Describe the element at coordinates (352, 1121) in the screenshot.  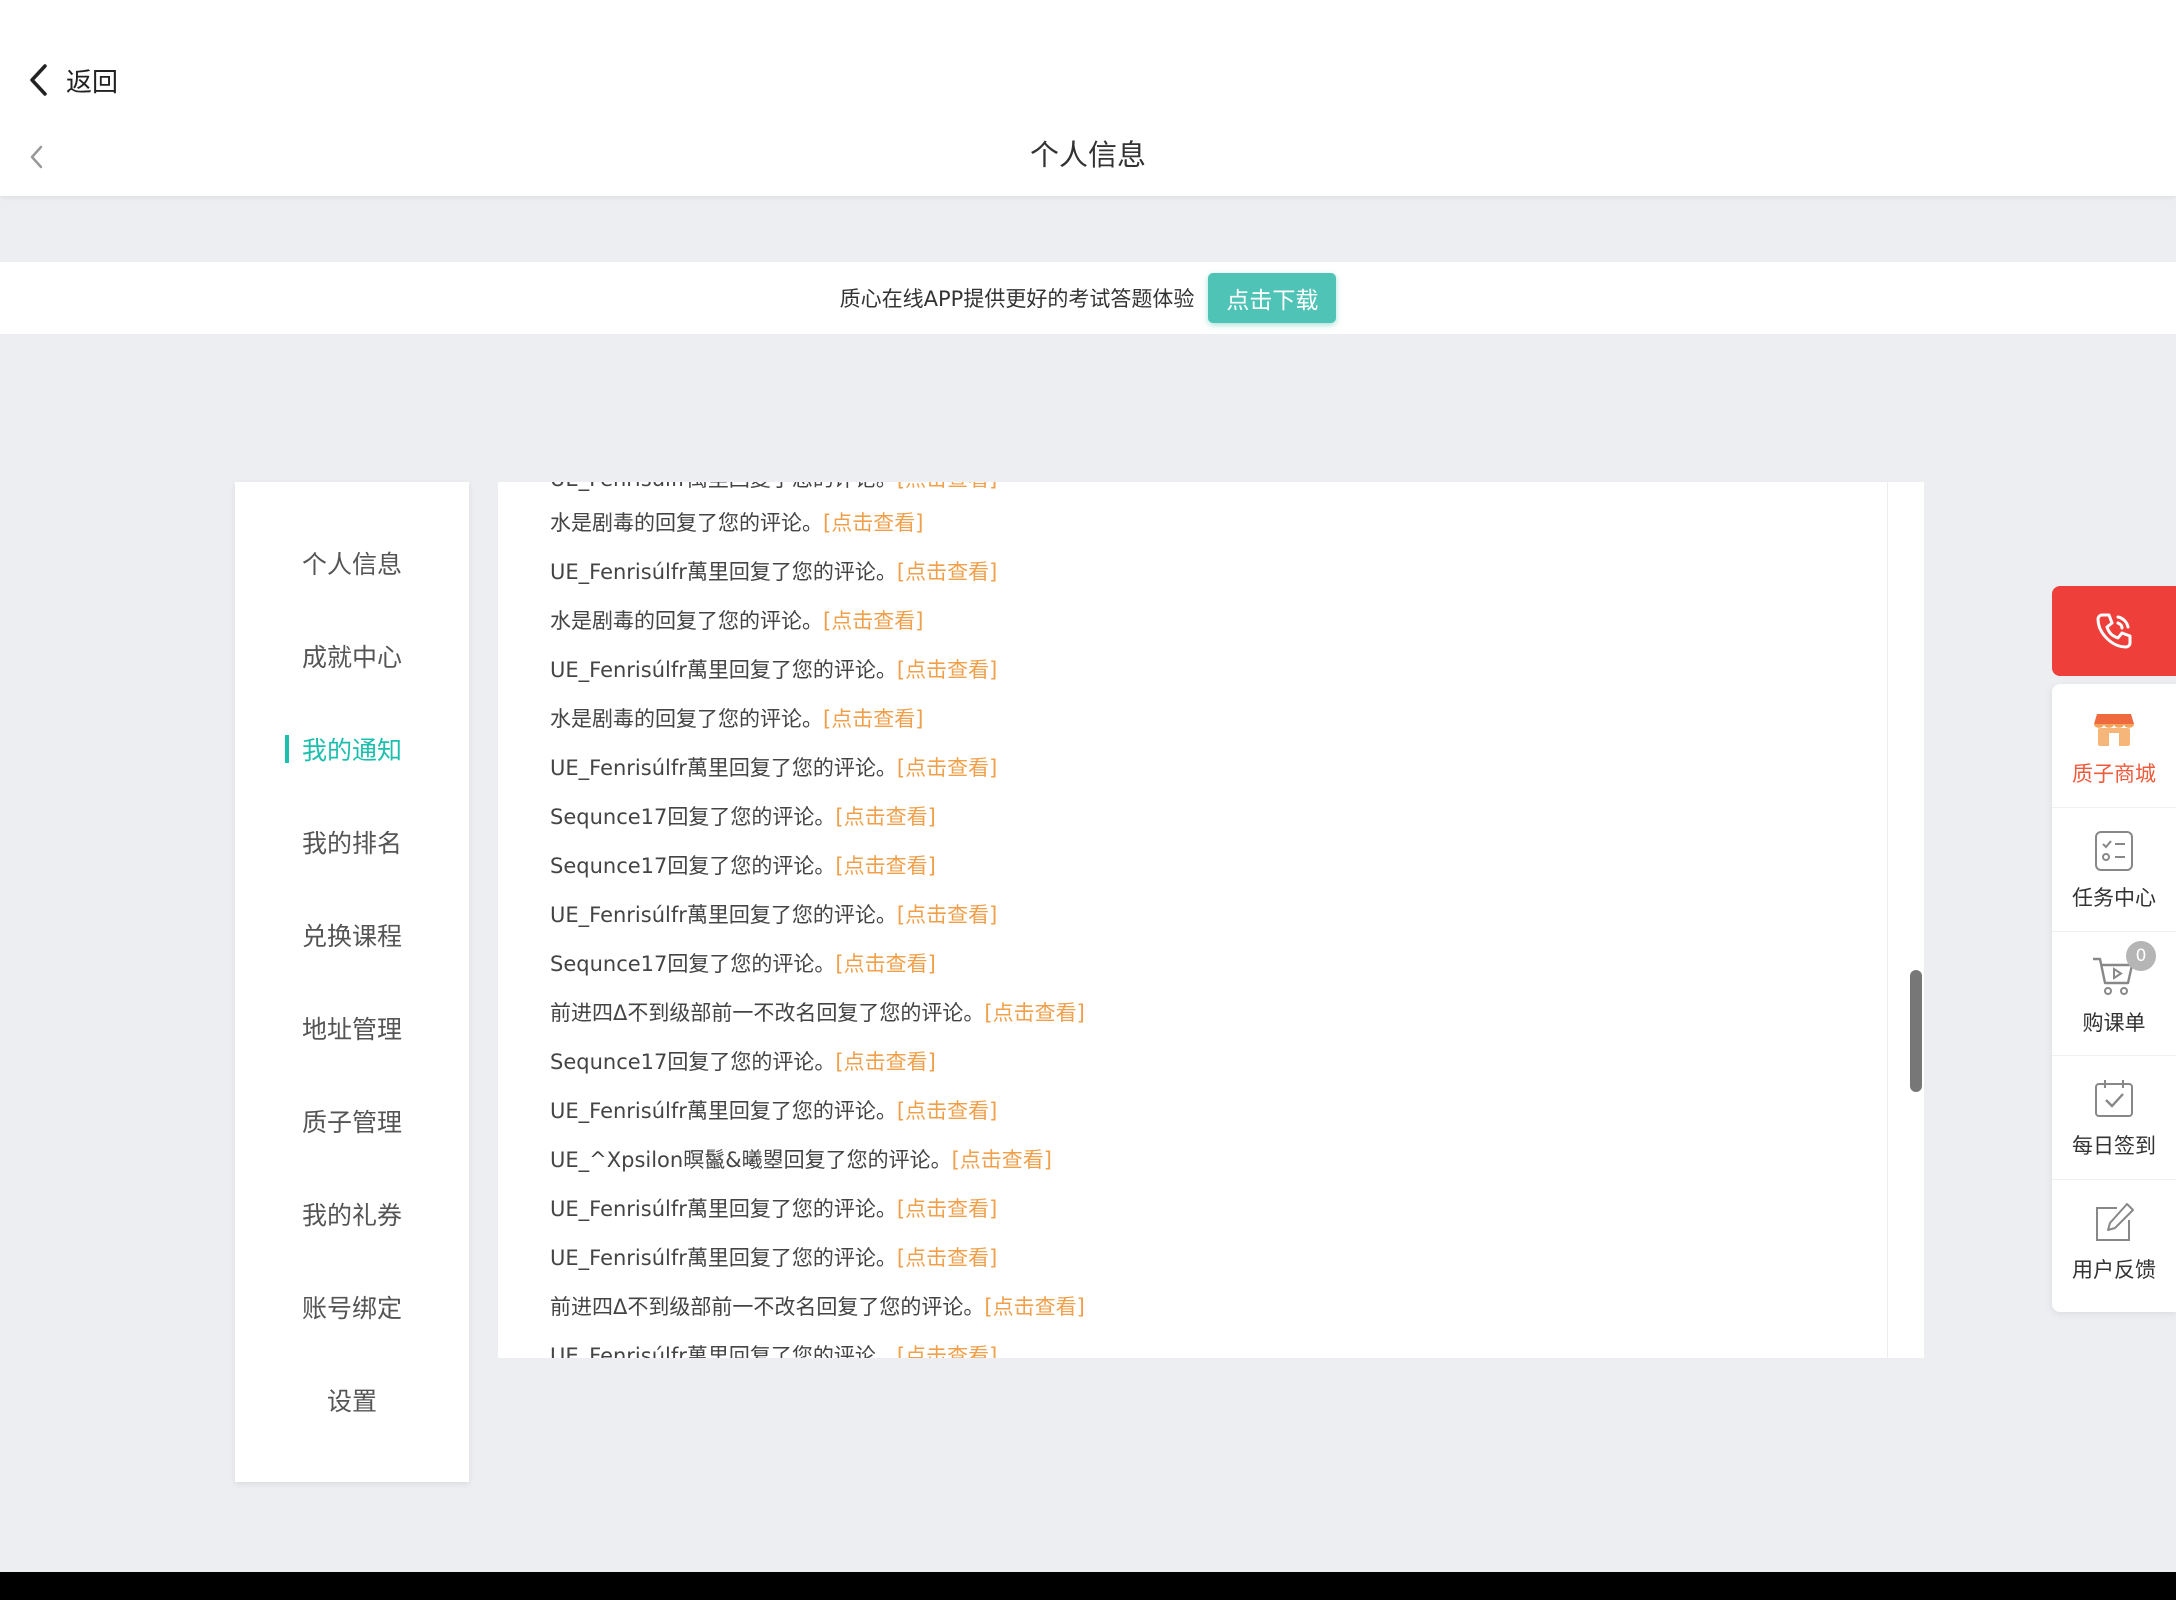
I see `menu-item-proton: 质子管理` at that location.